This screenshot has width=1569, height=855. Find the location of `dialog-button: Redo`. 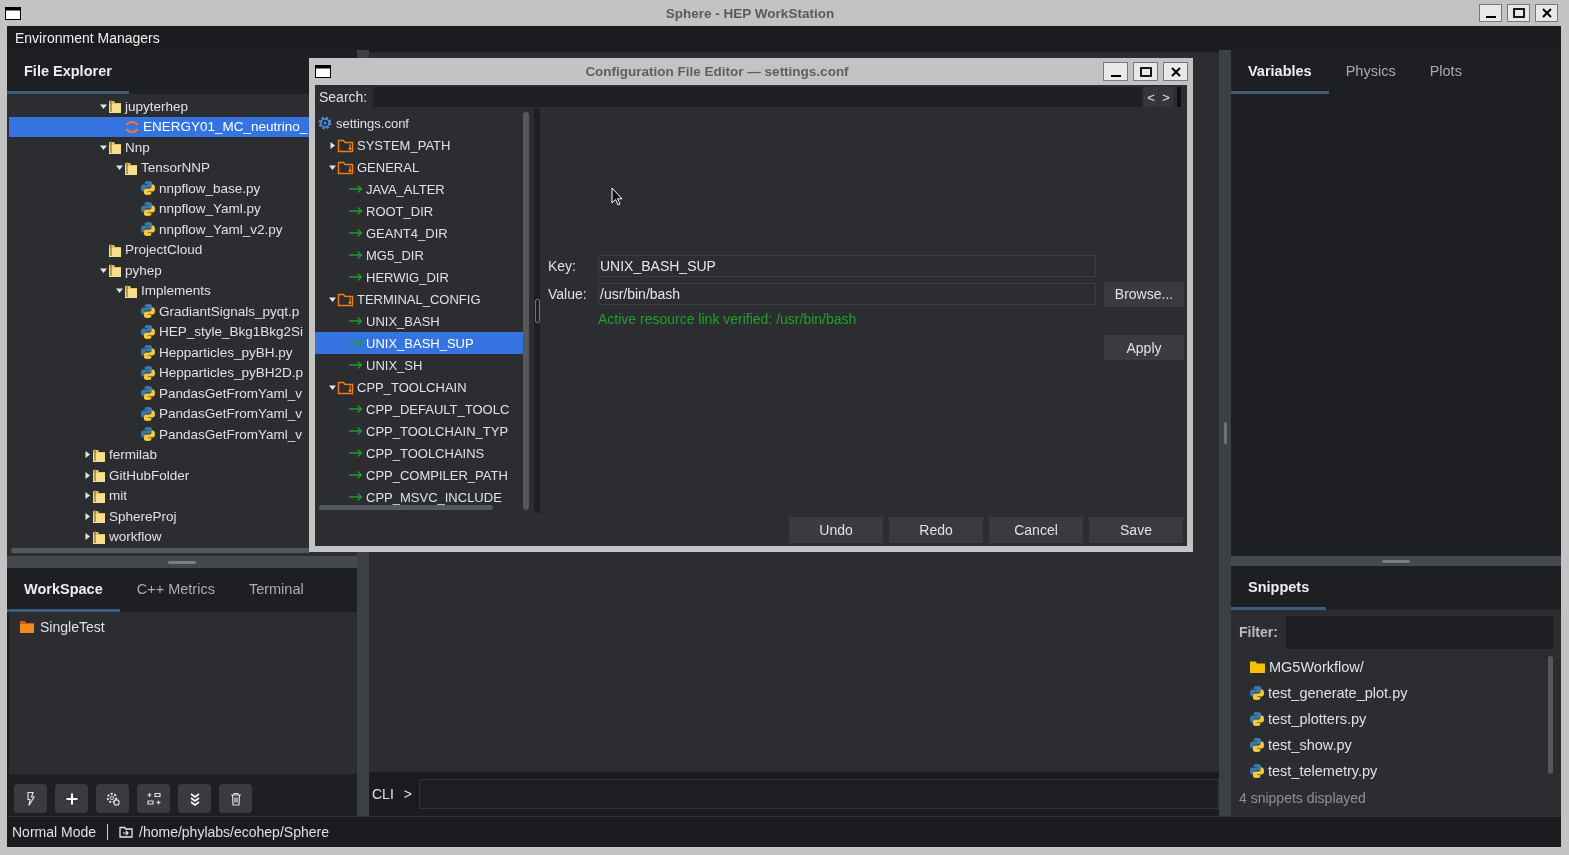

dialog-button: Redo is located at coordinates (936, 529).